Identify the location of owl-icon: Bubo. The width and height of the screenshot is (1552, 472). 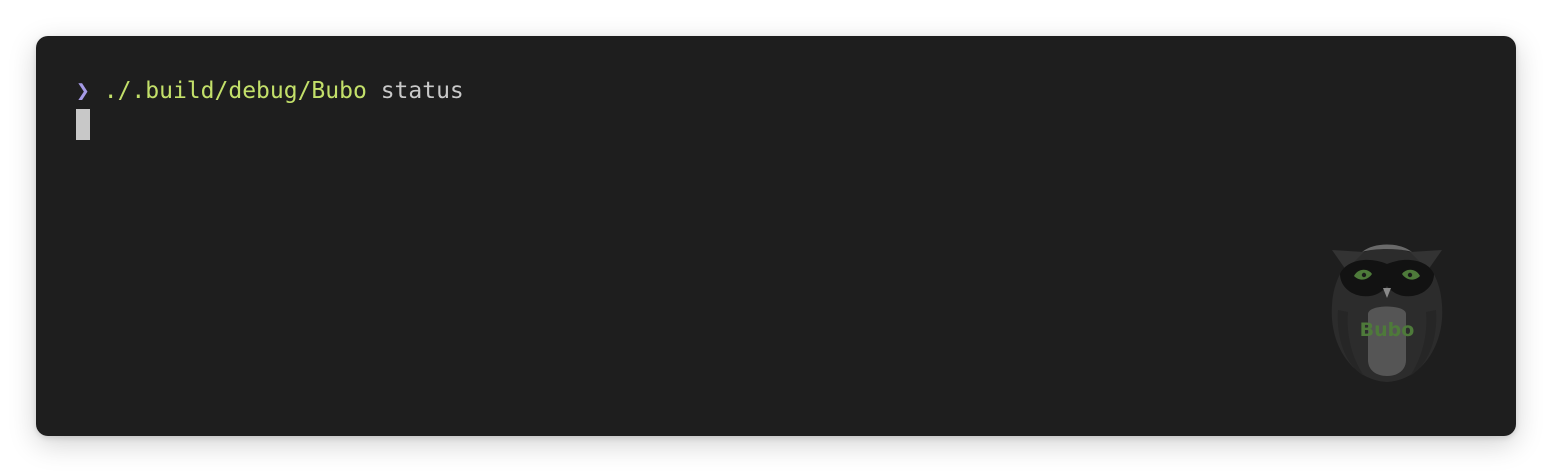
(1387, 313).